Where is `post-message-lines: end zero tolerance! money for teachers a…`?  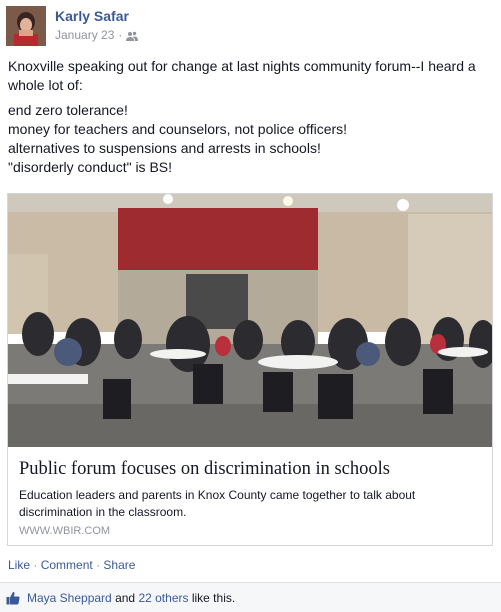 post-message-lines: end zero tolerance! money for teachers a… is located at coordinates (250, 139).